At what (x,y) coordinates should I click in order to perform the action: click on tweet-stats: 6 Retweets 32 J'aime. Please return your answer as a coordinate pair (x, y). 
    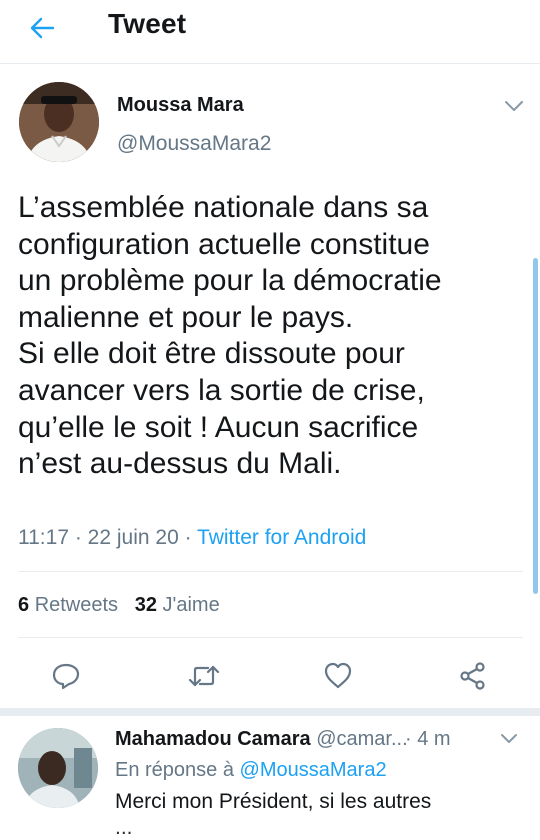
    Looking at the image, I should click on (119, 605).